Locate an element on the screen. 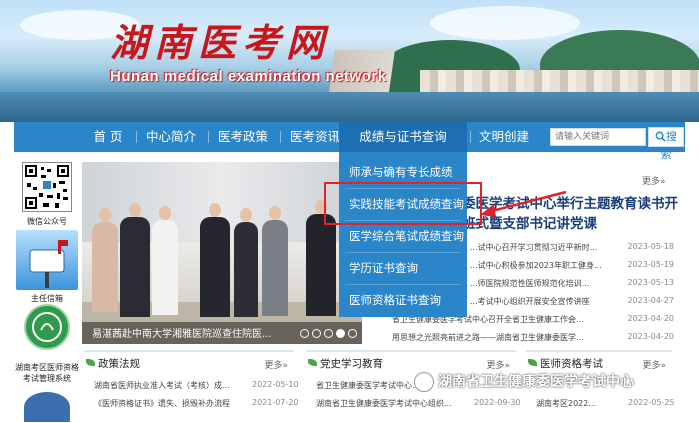 This screenshot has height=423, width=699. panel-row: 《医师资格证书》遗失、损毁补办流程 2021-07-20 is located at coordinates (196, 405).